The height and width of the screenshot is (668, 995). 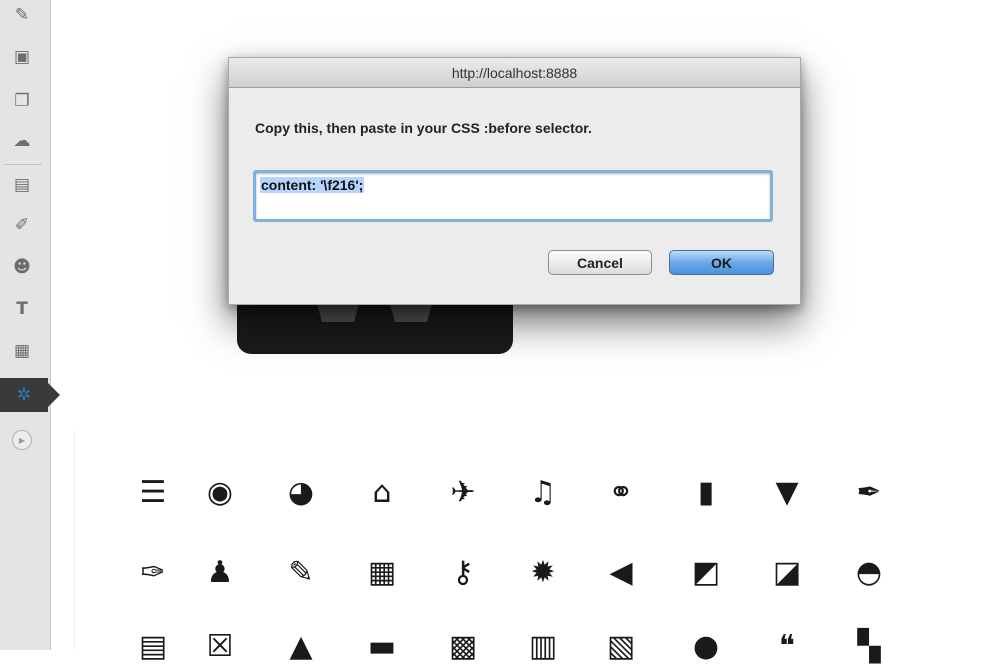 I want to click on globe-icon: ◉, so click(x=220, y=493).